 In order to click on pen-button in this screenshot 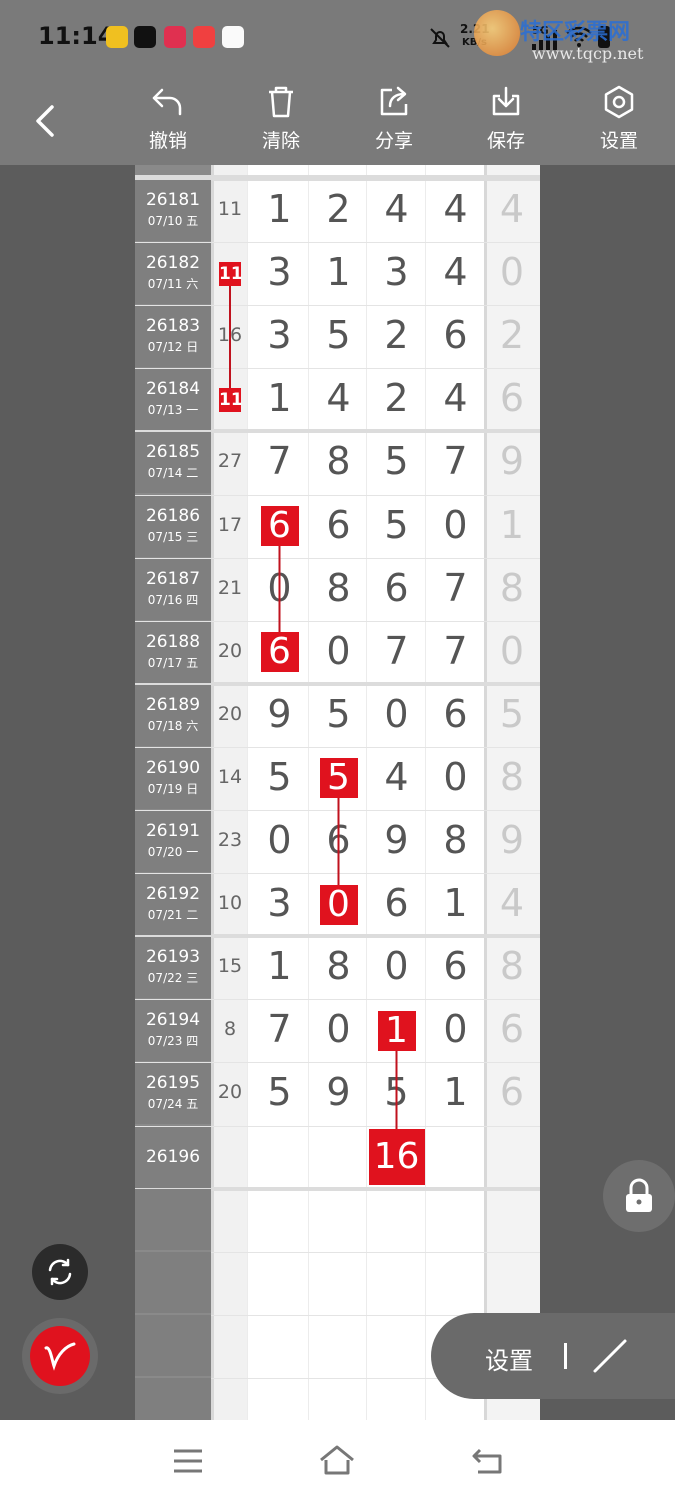, I will do `click(60, 1356)`.